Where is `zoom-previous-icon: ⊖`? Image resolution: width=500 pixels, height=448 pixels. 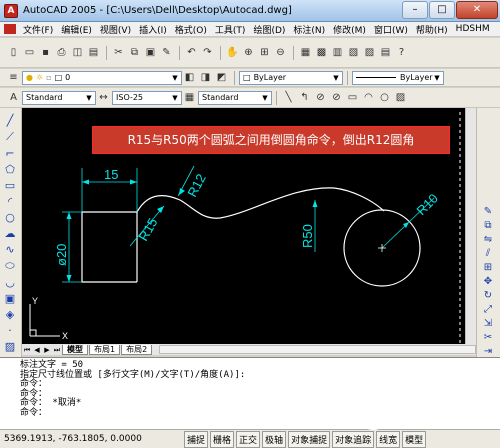 zoom-previous-icon: ⊖ is located at coordinates (280, 52).